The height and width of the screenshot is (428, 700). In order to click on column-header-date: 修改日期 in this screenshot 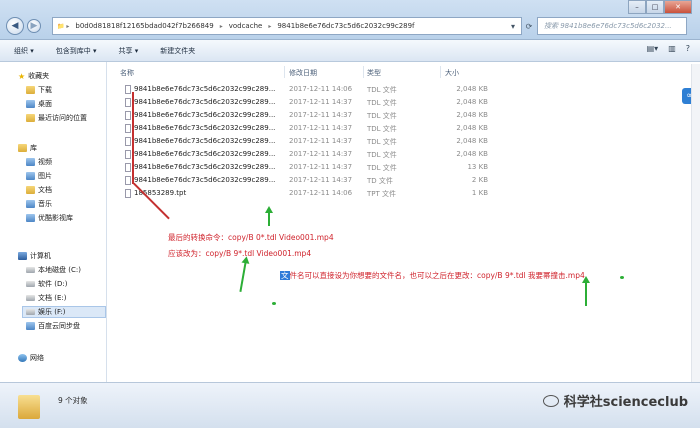, I will do `click(303, 73)`.